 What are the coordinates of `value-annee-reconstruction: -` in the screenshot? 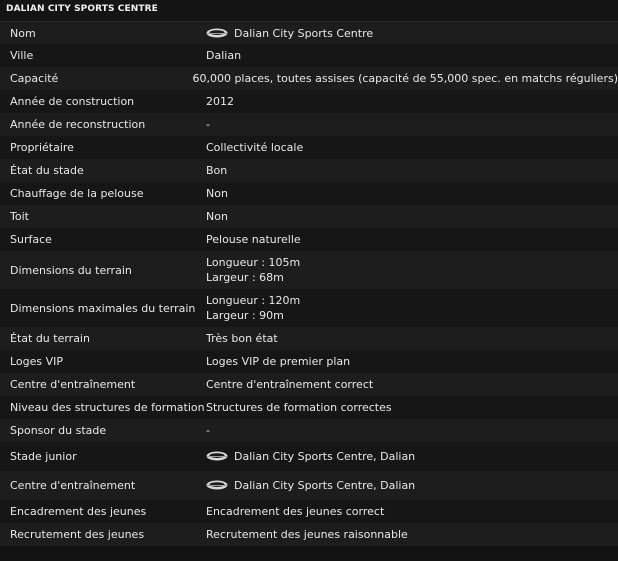 It's located at (208, 124).